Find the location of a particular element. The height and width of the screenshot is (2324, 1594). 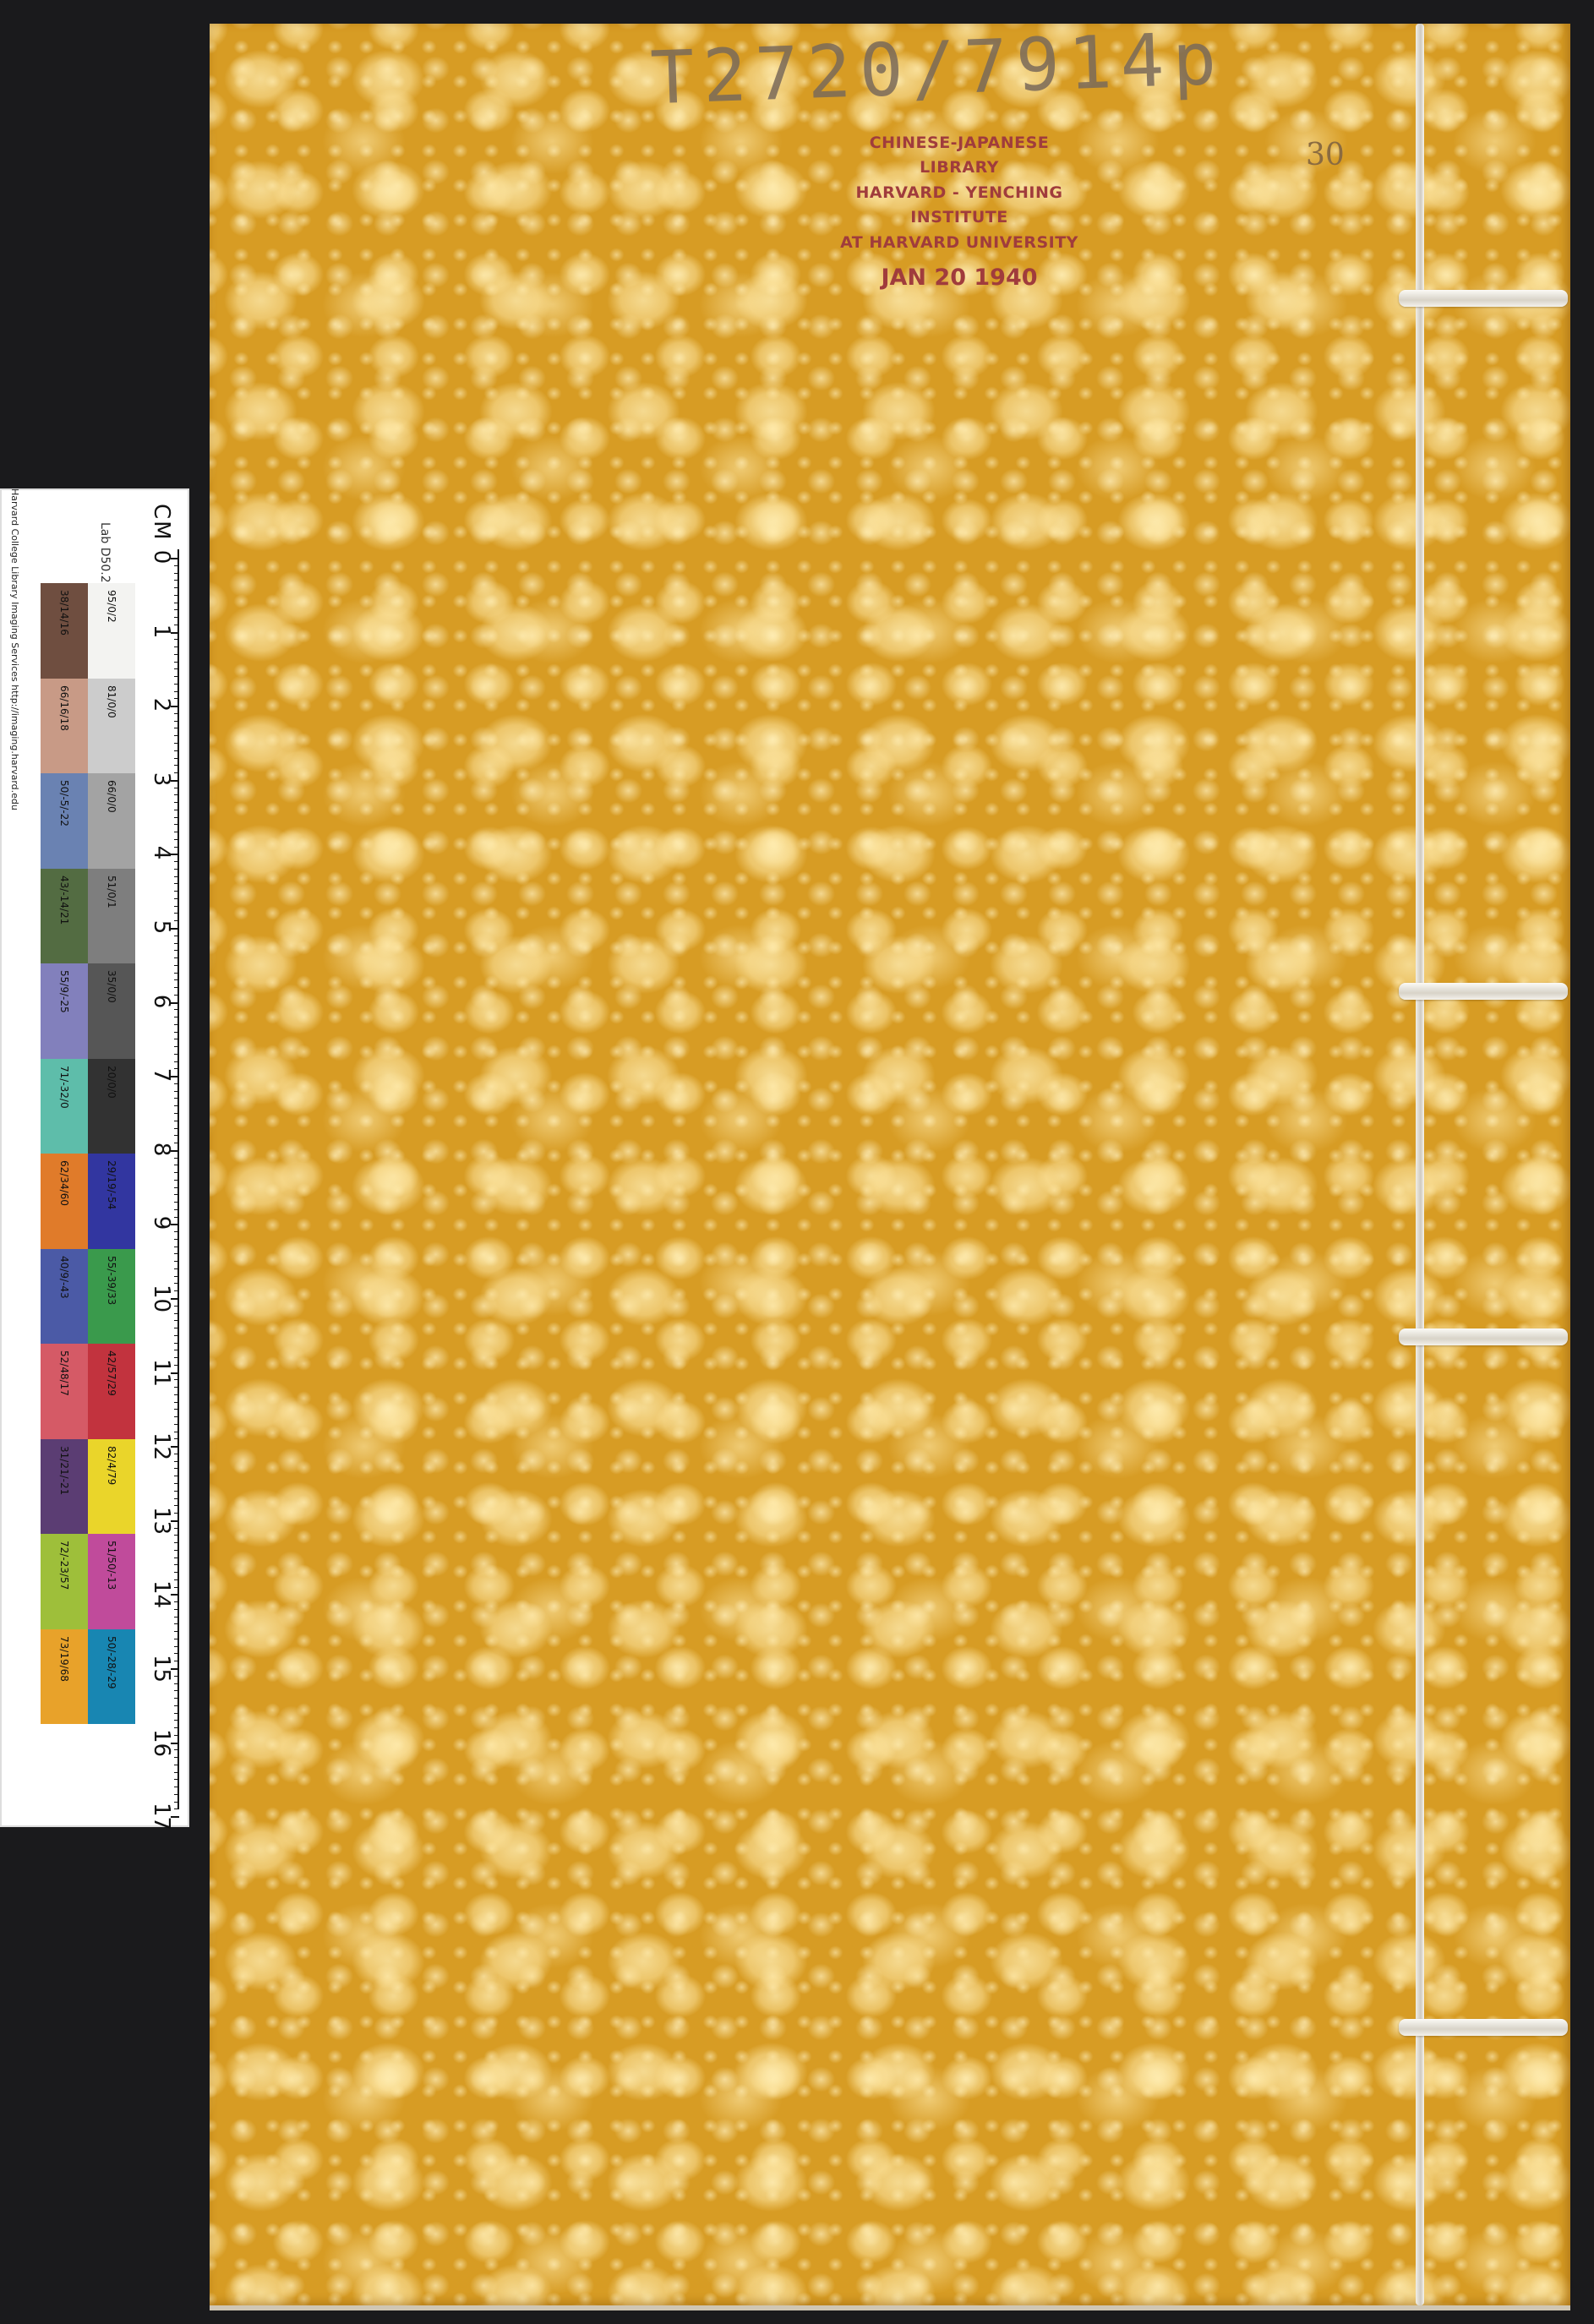

color-swatch: 81/0/0 is located at coordinates (111, 725).